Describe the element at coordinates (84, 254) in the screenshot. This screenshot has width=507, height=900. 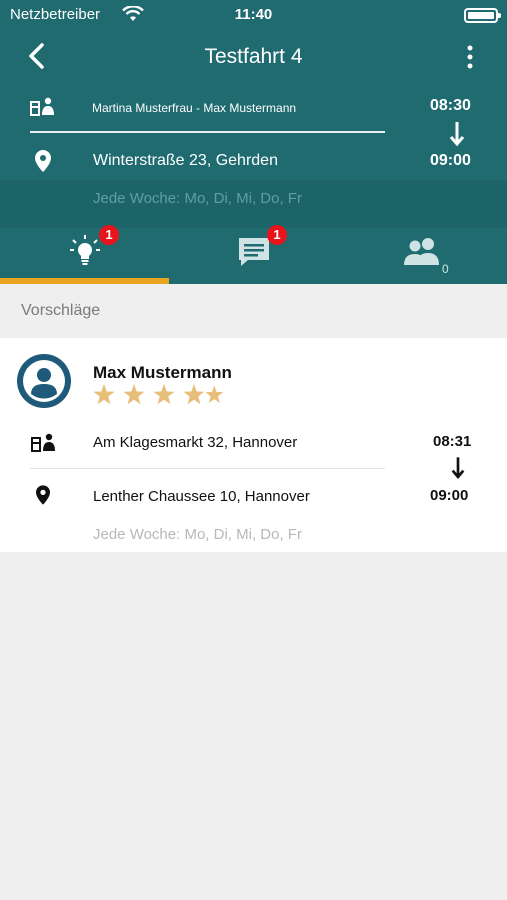
I see `tab-suggestions: 1` at that location.